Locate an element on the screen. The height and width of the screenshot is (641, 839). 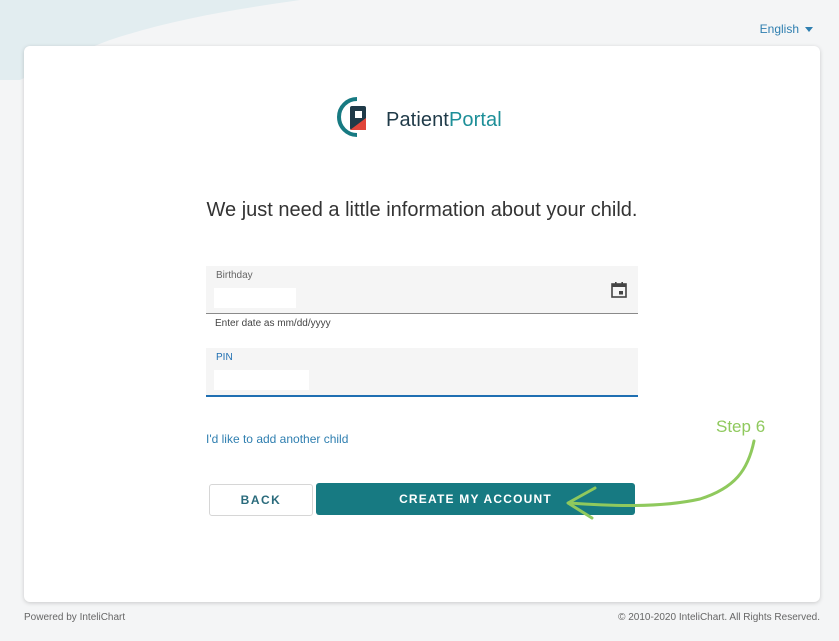
logo-wordmark: PatientPortal is located at coordinates (444, 120).